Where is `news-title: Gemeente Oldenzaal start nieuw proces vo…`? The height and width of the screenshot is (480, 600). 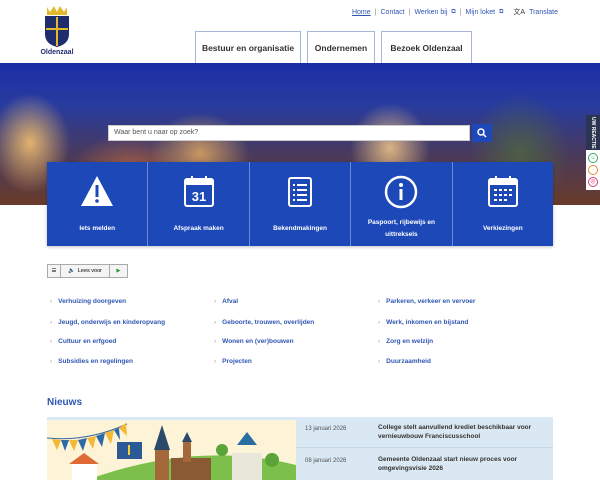 news-title: Gemeente Oldenzaal start nieuw proces vo… is located at coordinates (464, 464).